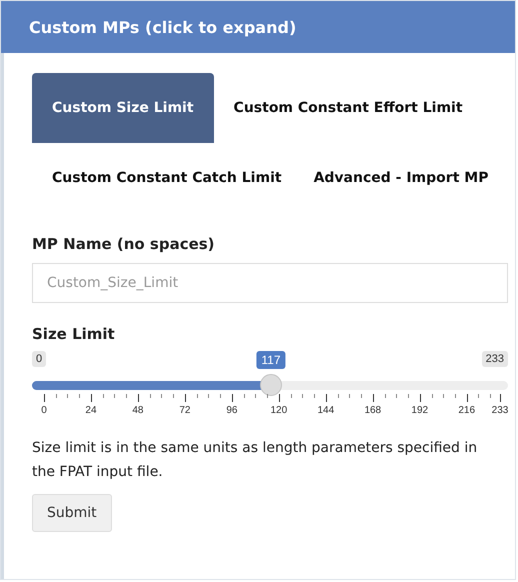 This screenshot has height=582, width=518. Describe the element at coordinates (255, 460) in the screenshot. I see `help-text: Size limit is in the same units as length parameters specified in the FPAT input file.` at that location.